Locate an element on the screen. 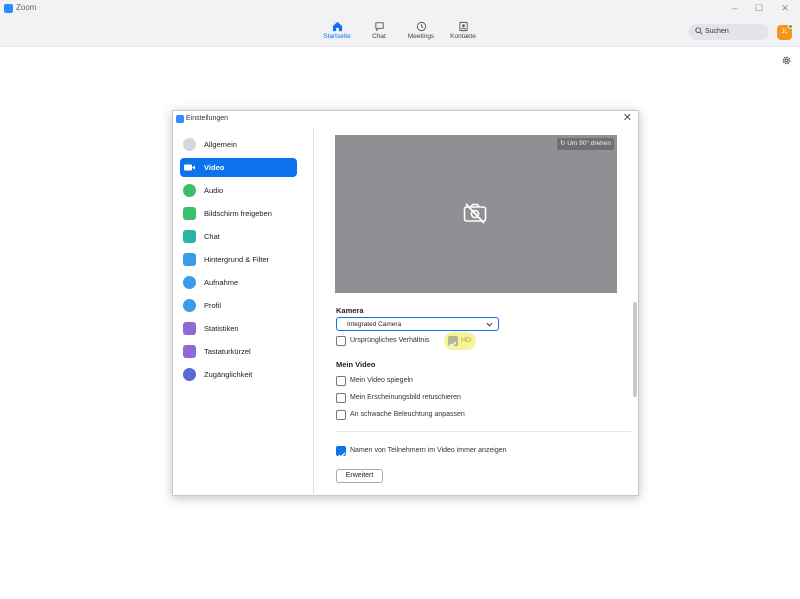 The image size is (800, 599). nav-chat-label: Chat is located at coordinates (379, 36).